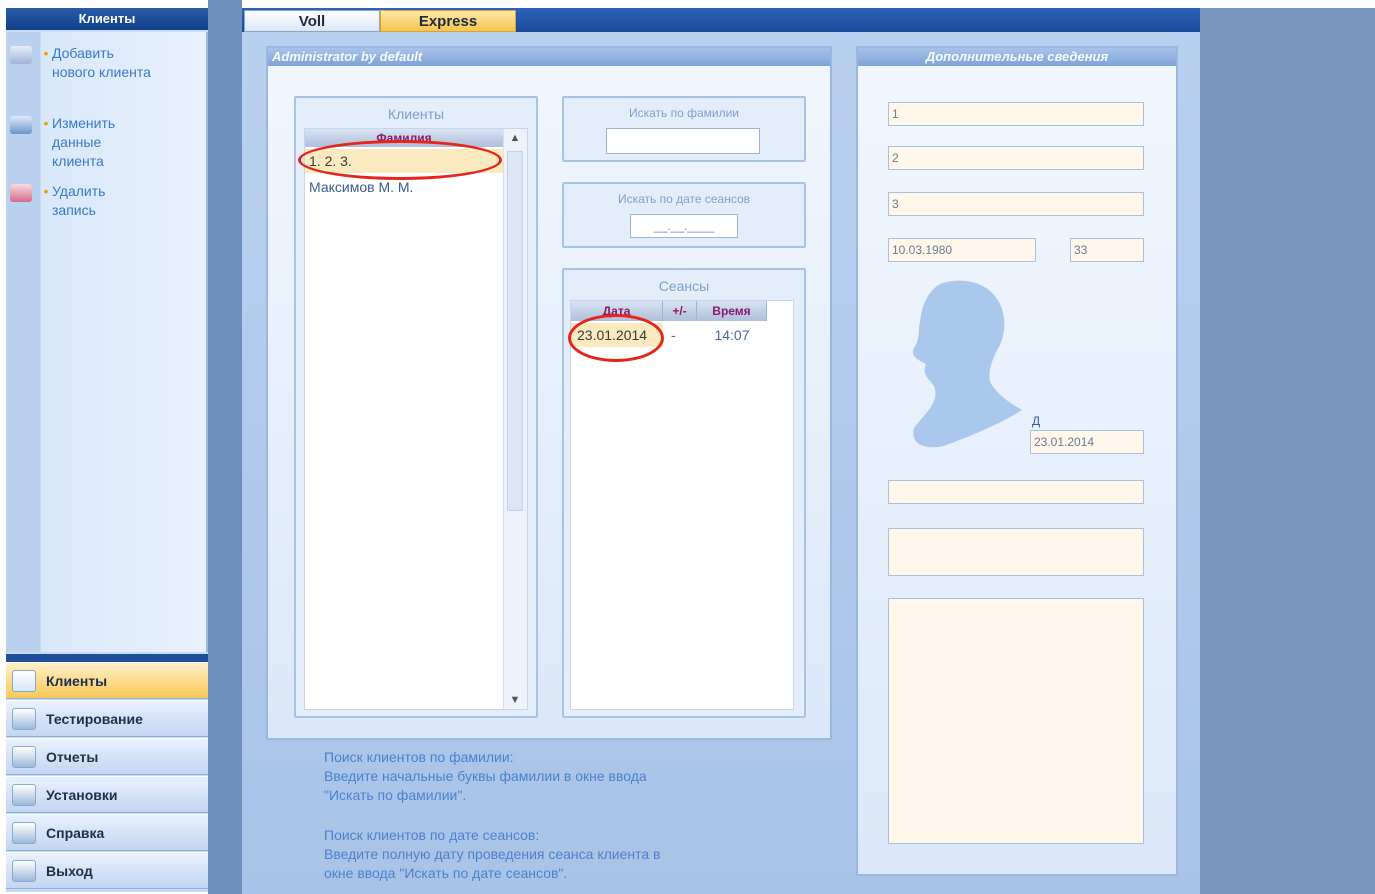 This screenshot has width=1375, height=894. I want to click on tab-bar: Voll Express, so click(721, 20).